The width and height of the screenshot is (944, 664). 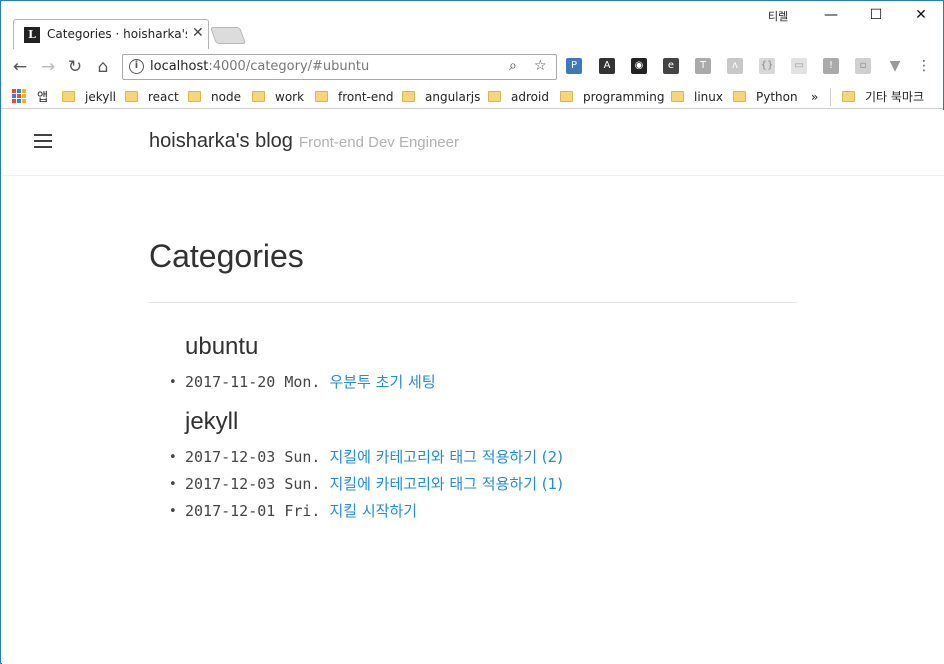 I want to click on post-date: 2017-12-01 Fri., so click(x=253, y=511).